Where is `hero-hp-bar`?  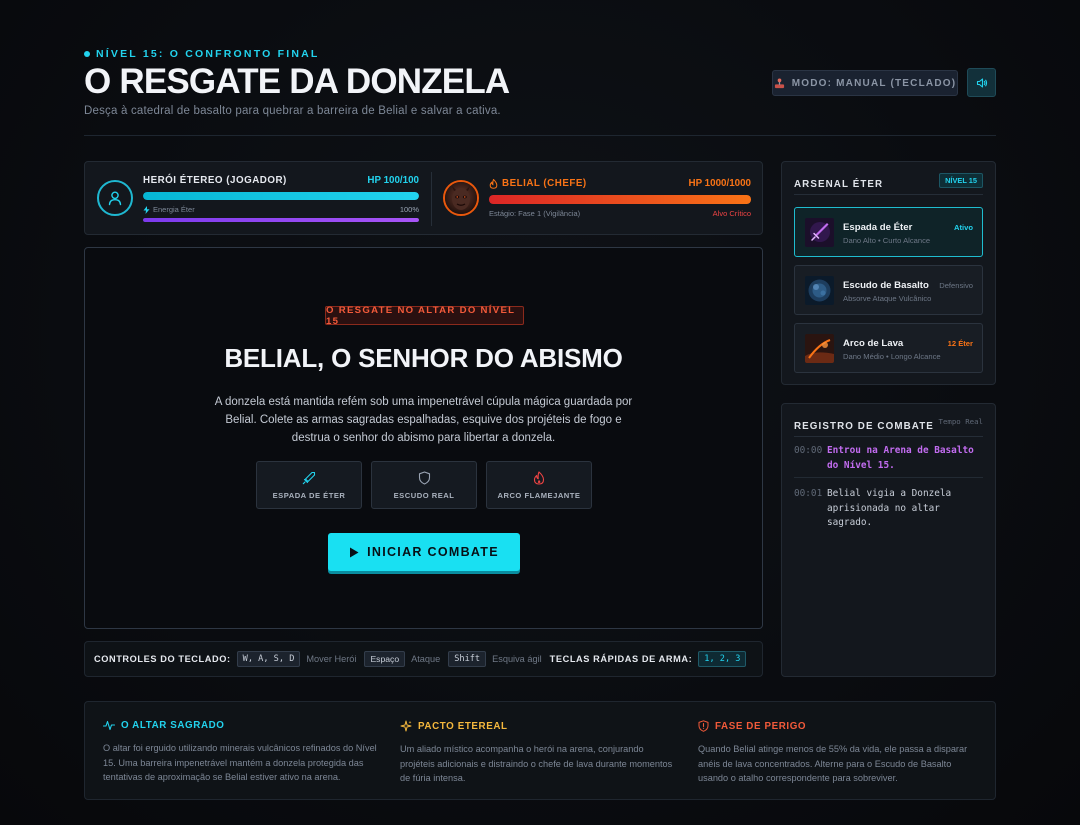 hero-hp-bar is located at coordinates (281, 196).